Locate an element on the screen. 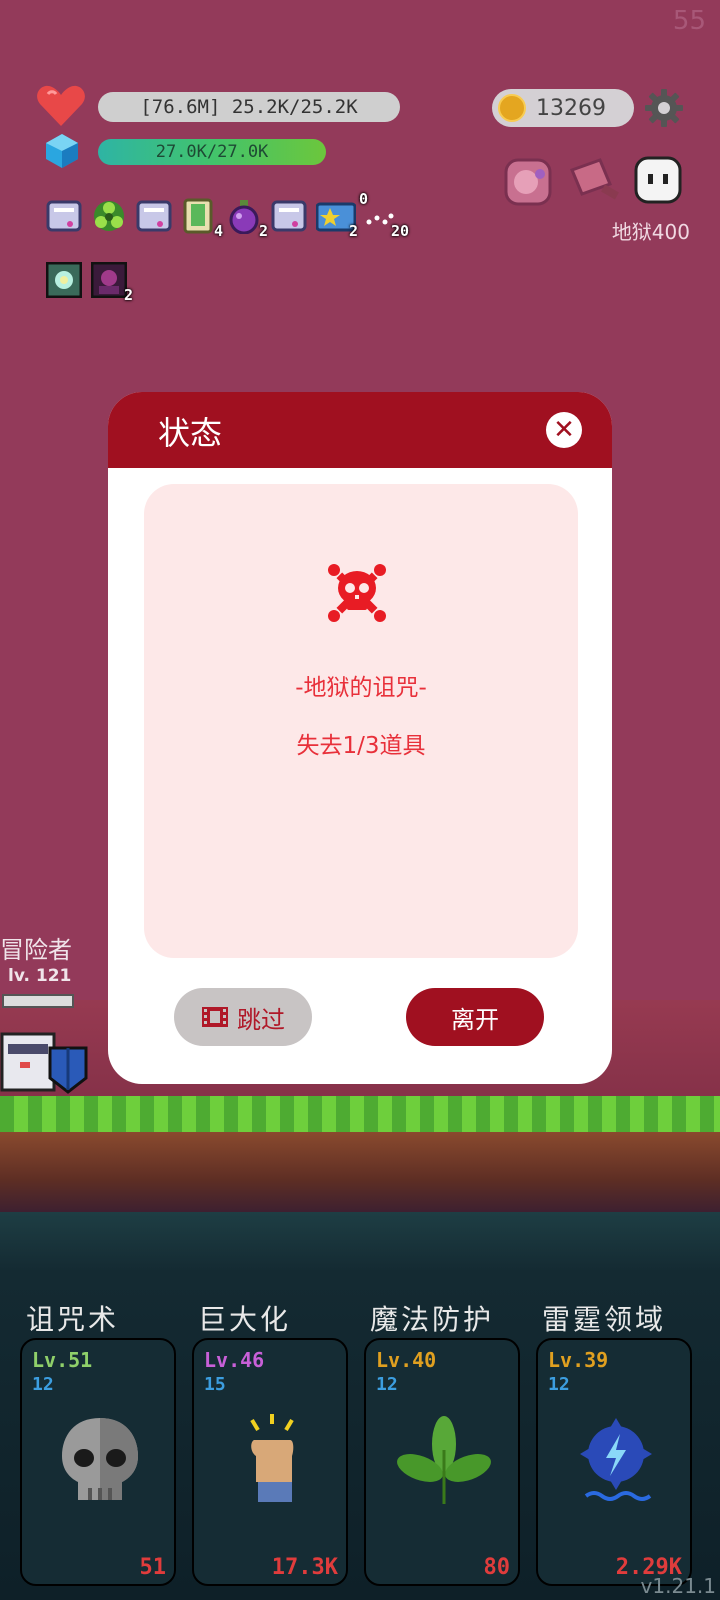  hp-bar: [76.6M] 25.2K/25.2K is located at coordinates (249, 107).